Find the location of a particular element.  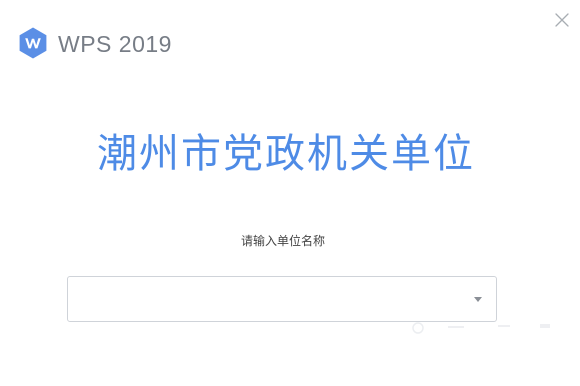

wps-logo-icon is located at coordinates (33, 43).